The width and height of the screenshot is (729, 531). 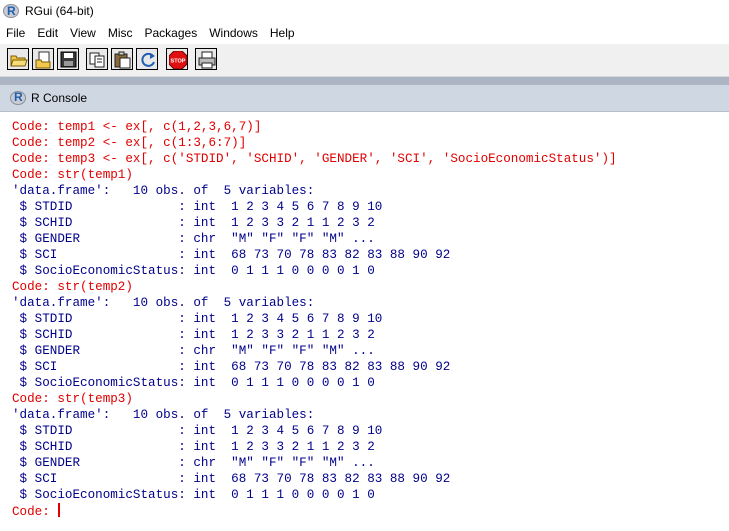 I want to click on console-titlebar: R R Console, so click(x=364, y=98).